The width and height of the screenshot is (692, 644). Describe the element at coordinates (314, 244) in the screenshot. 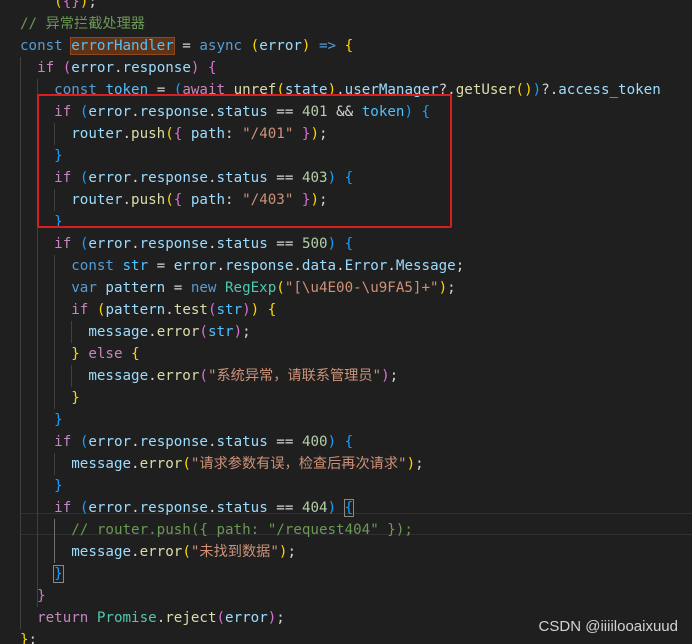

I see `code-token: 500` at that location.